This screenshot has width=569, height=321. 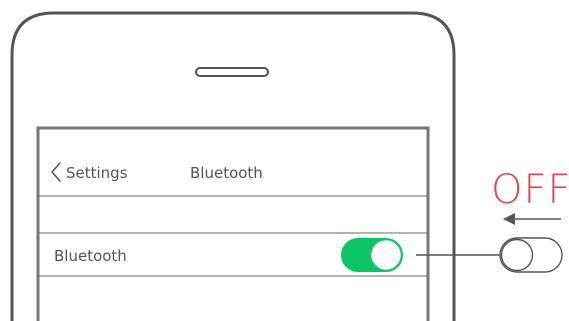 I want to click on back-button: Settings, so click(x=89, y=172).